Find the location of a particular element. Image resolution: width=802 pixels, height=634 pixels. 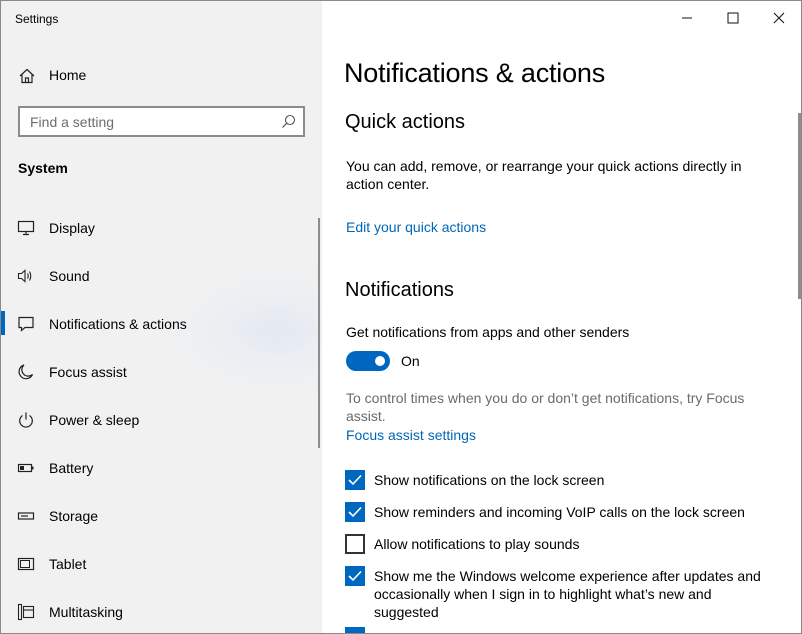

battery-icon is located at coordinates (26, 468).